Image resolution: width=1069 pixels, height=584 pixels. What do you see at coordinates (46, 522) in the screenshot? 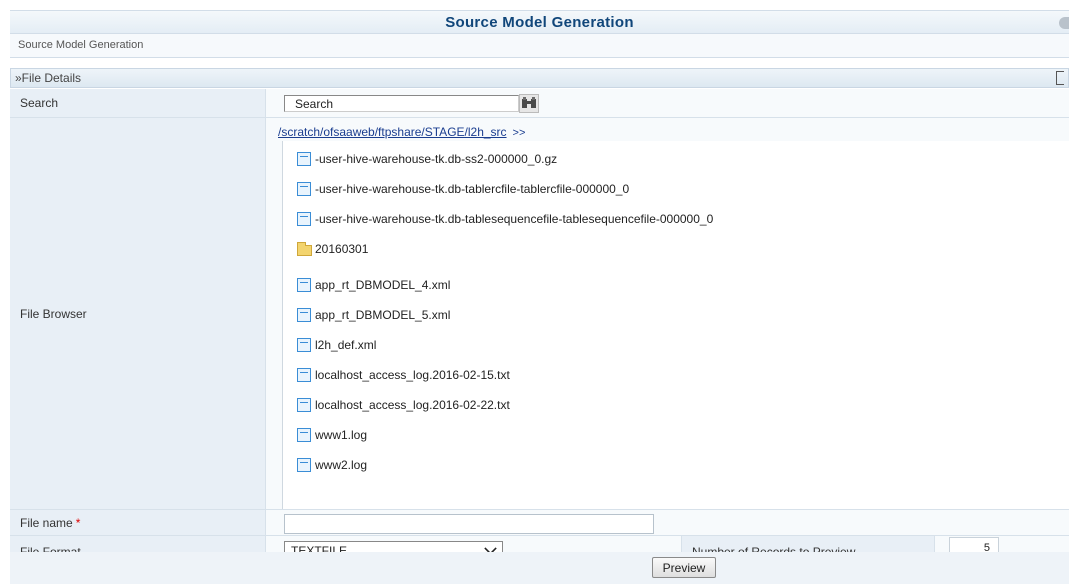
I see `file-name-label-text: File name` at bounding box center [46, 522].